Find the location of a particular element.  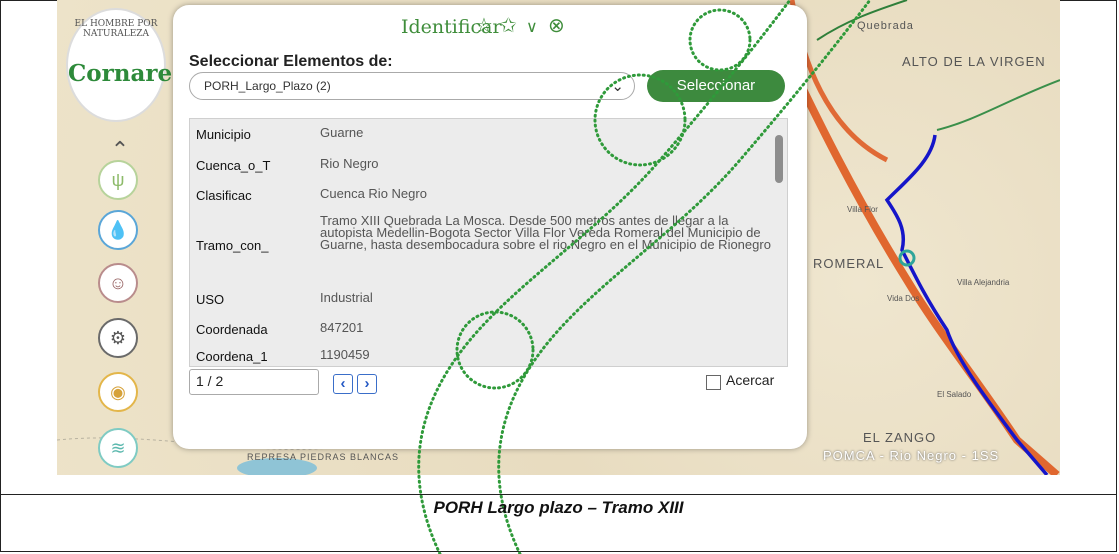

zoom-checkbox-label: Acercar is located at coordinates (750, 380).